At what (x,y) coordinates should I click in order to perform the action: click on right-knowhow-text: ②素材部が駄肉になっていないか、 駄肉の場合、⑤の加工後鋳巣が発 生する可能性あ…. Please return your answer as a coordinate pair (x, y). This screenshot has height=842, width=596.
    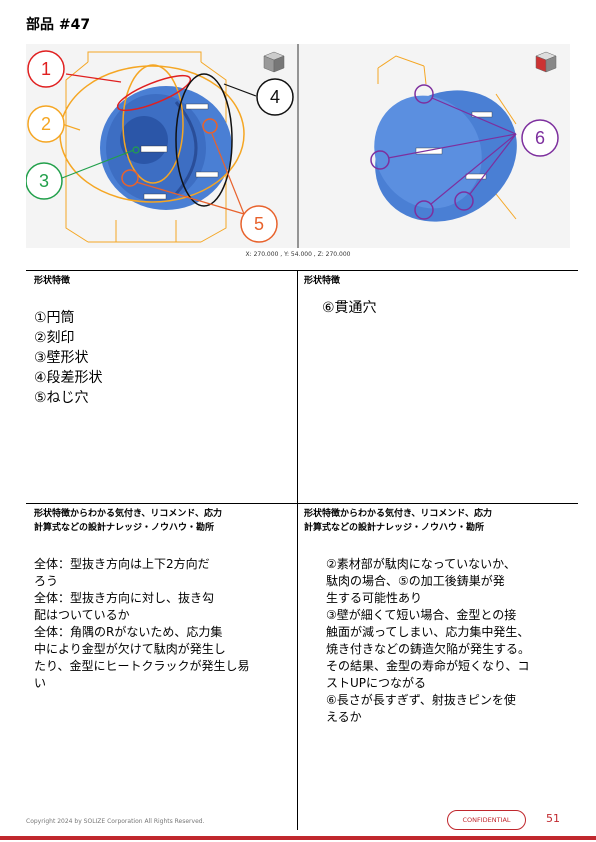
    Looking at the image, I should click on (428, 640).